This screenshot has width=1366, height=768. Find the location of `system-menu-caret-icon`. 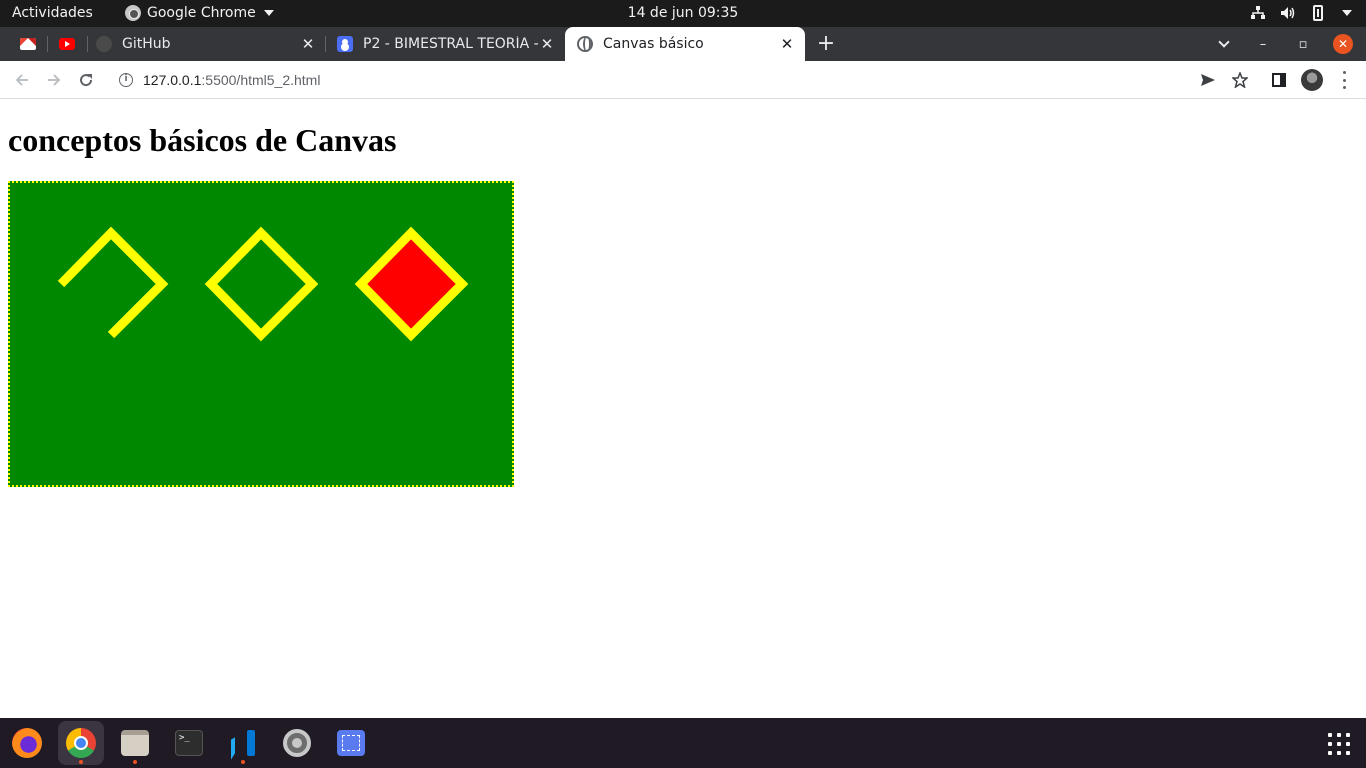

system-menu-caret-icon is located at coordinates (1347, 13).